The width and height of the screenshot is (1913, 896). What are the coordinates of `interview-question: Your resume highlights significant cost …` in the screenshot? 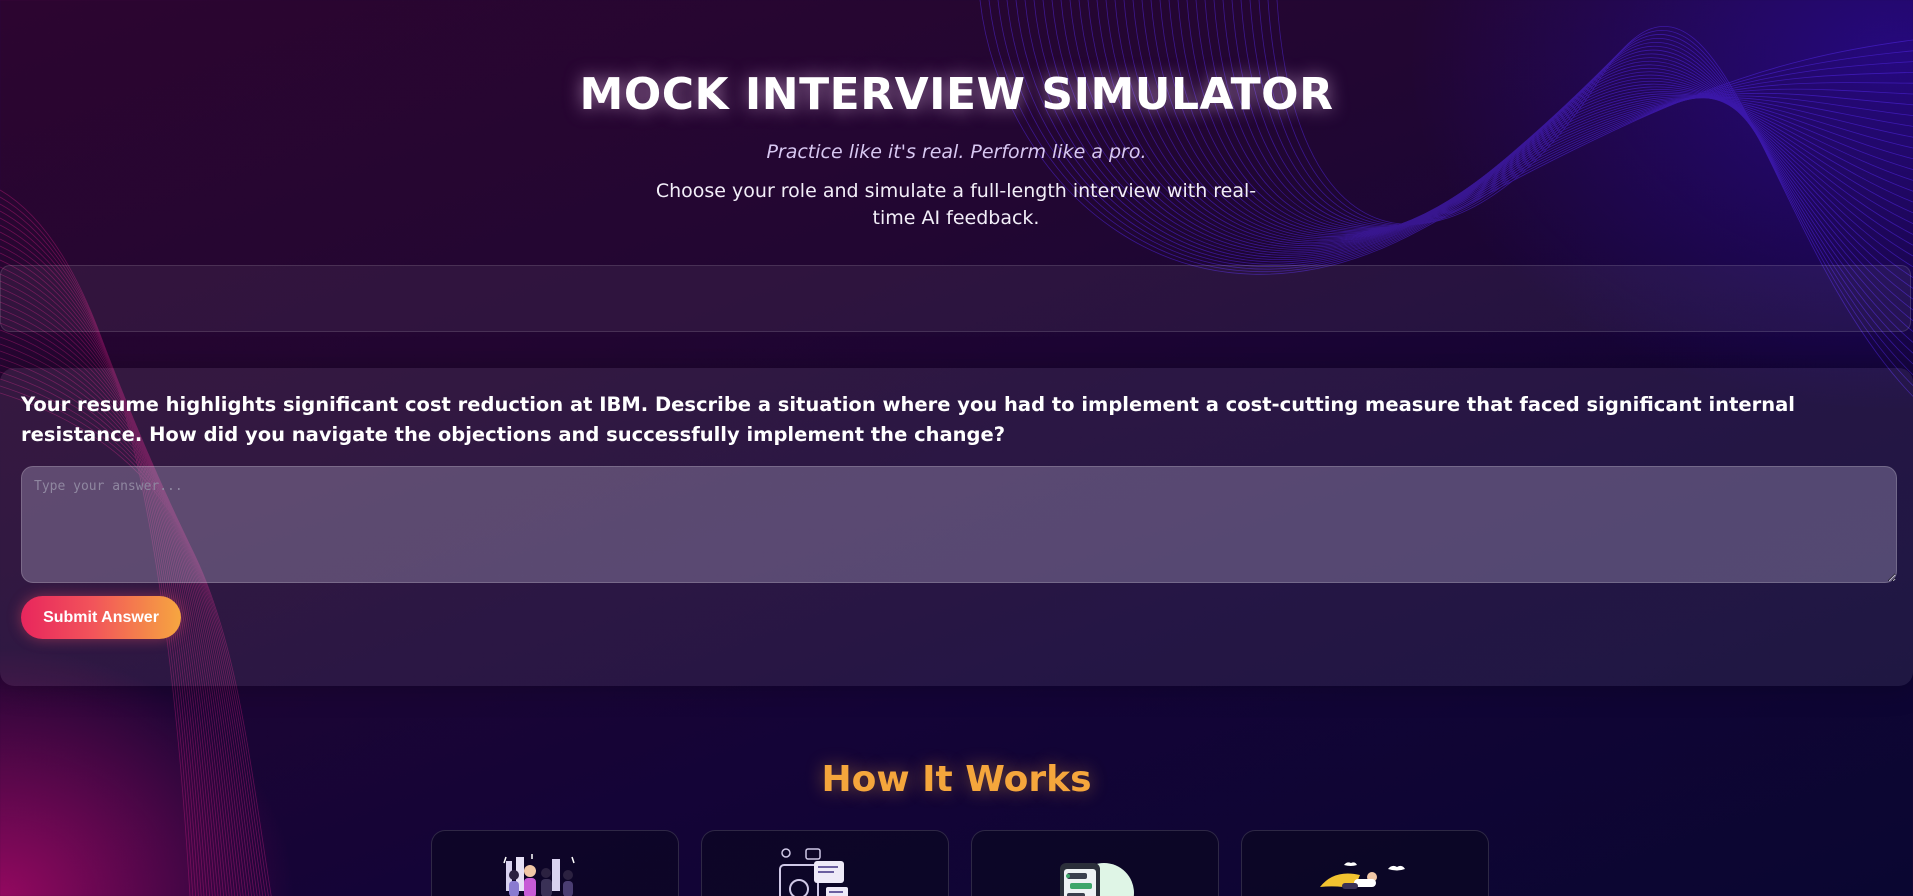 It's located at (908, 419).